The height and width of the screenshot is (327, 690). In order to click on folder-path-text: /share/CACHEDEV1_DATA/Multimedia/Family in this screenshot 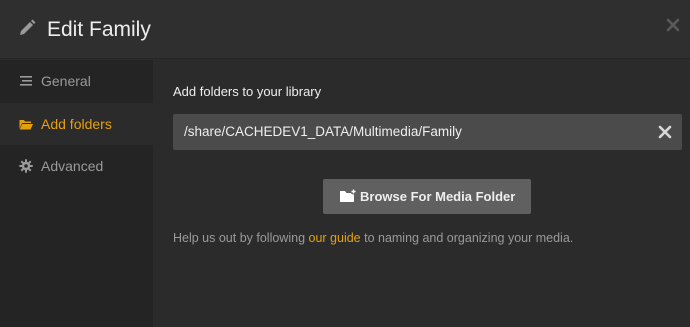, I will do `click(323, 131)`.